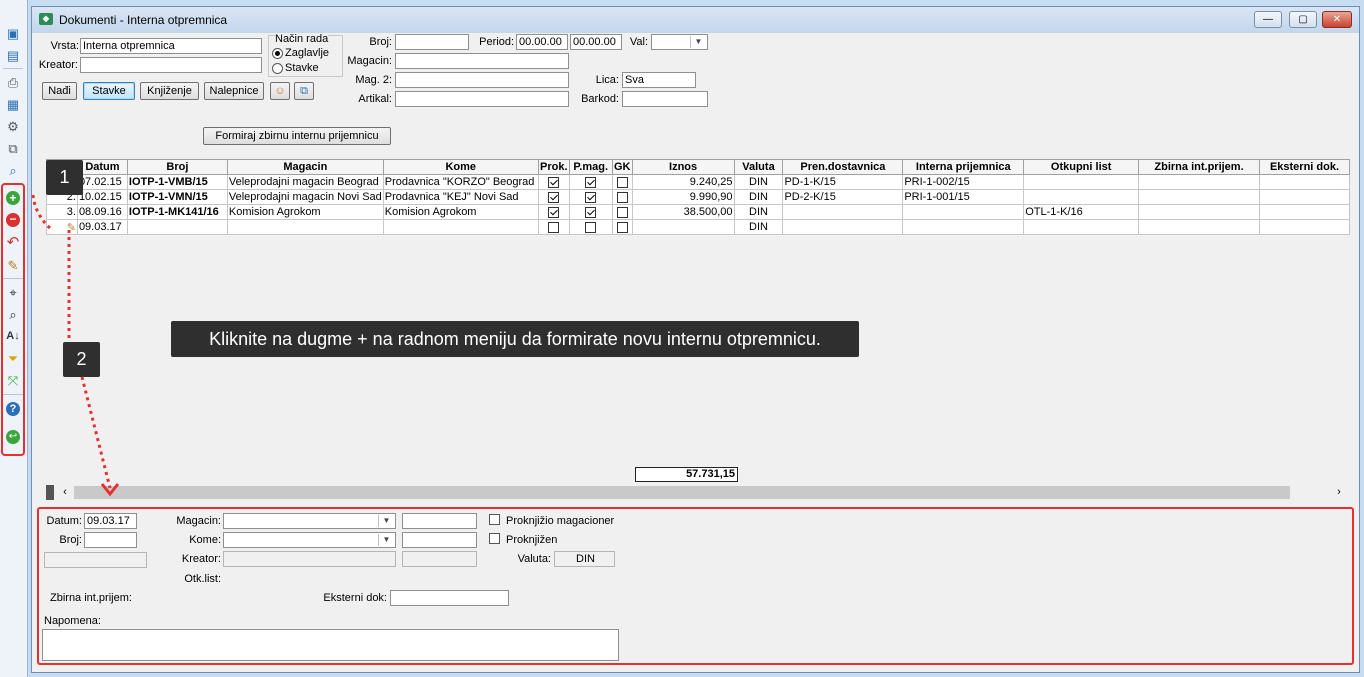 This screenshot has height=677, width=1364. What do you see at coordinates (1268, 19) in the screenshot?
I see `minimize-button: —` at bounding box center [1268, 19].